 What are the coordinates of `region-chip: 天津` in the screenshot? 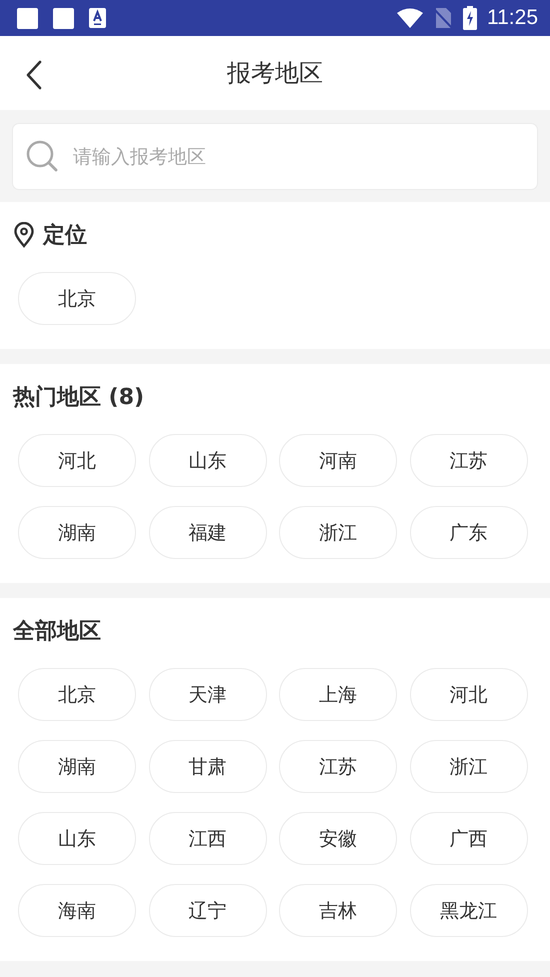 It's located at (207, 694).